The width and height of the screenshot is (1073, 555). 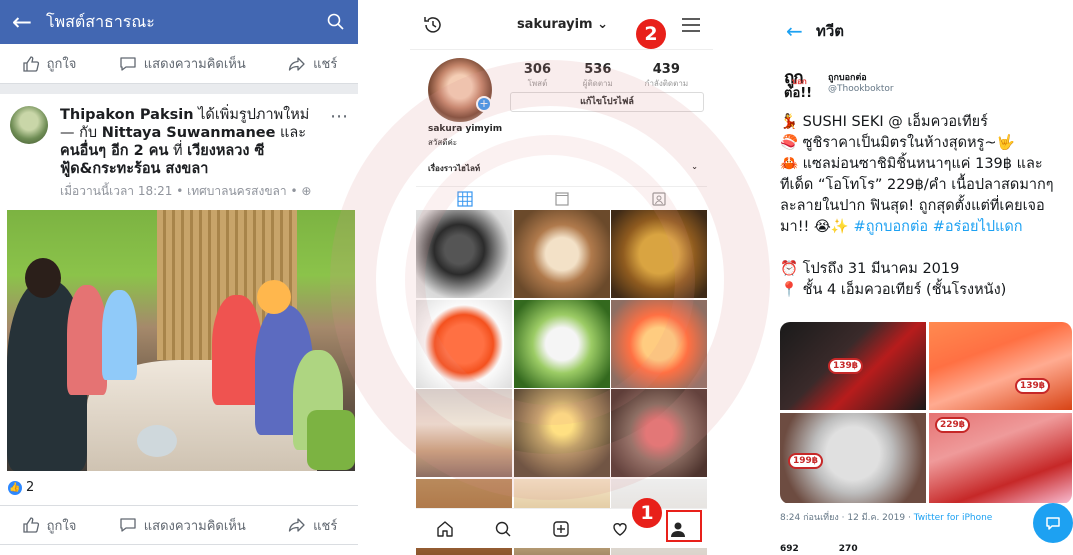 I want to click on chat-bubble-icon, so click(x=1053, y=523).